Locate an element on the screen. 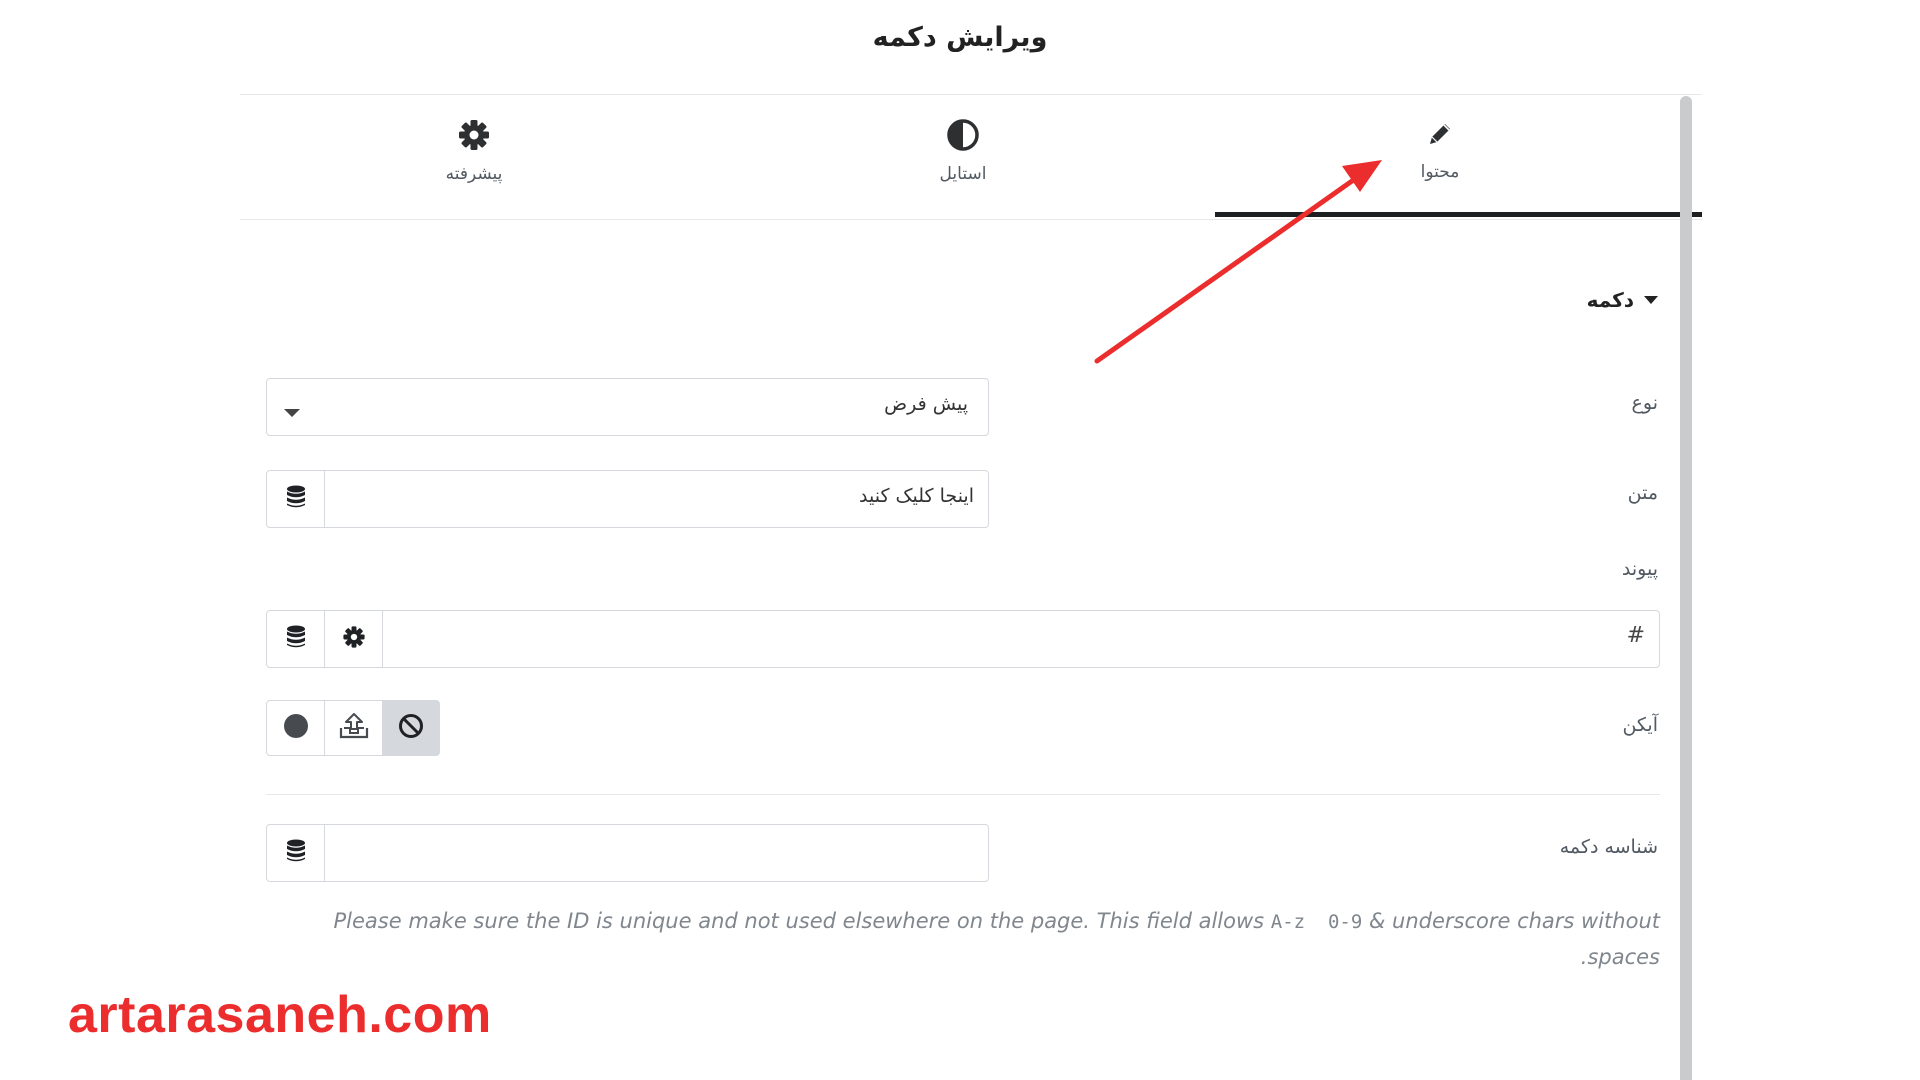  caret-down-icon is located at coordinates (1651, 300).